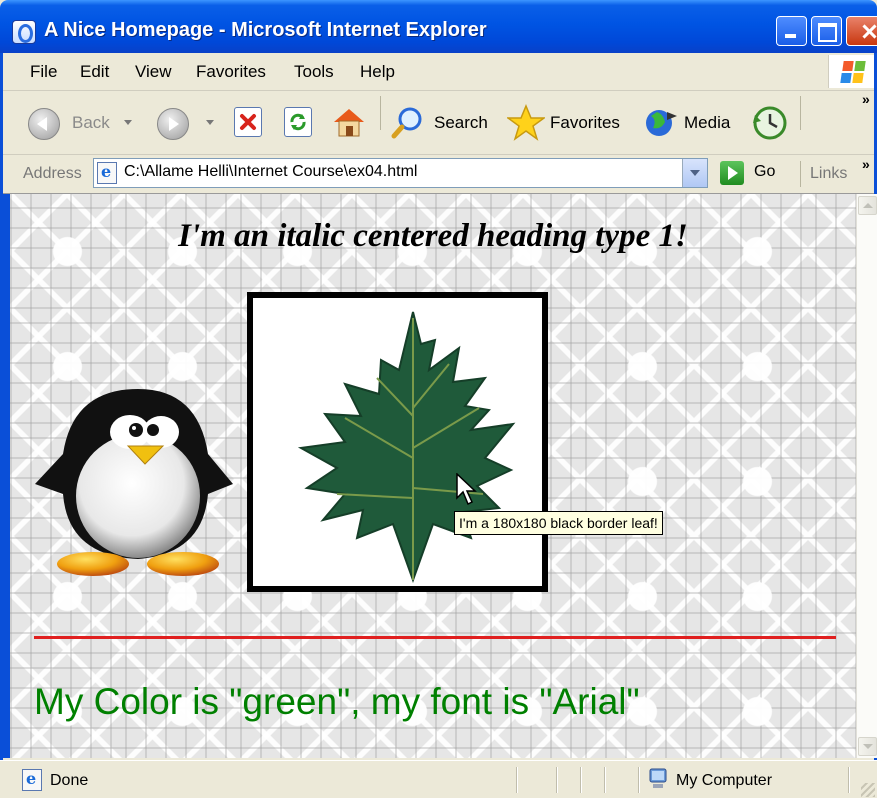 The height and width of the screenshot is (798, 877). I want to click on security-zone-text: My Computer, so click(724, 780).